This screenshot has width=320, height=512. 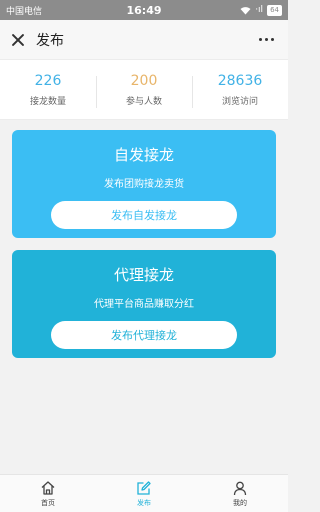 I want to click on carrier-name: 中国电信, so click(x=24, y=11).